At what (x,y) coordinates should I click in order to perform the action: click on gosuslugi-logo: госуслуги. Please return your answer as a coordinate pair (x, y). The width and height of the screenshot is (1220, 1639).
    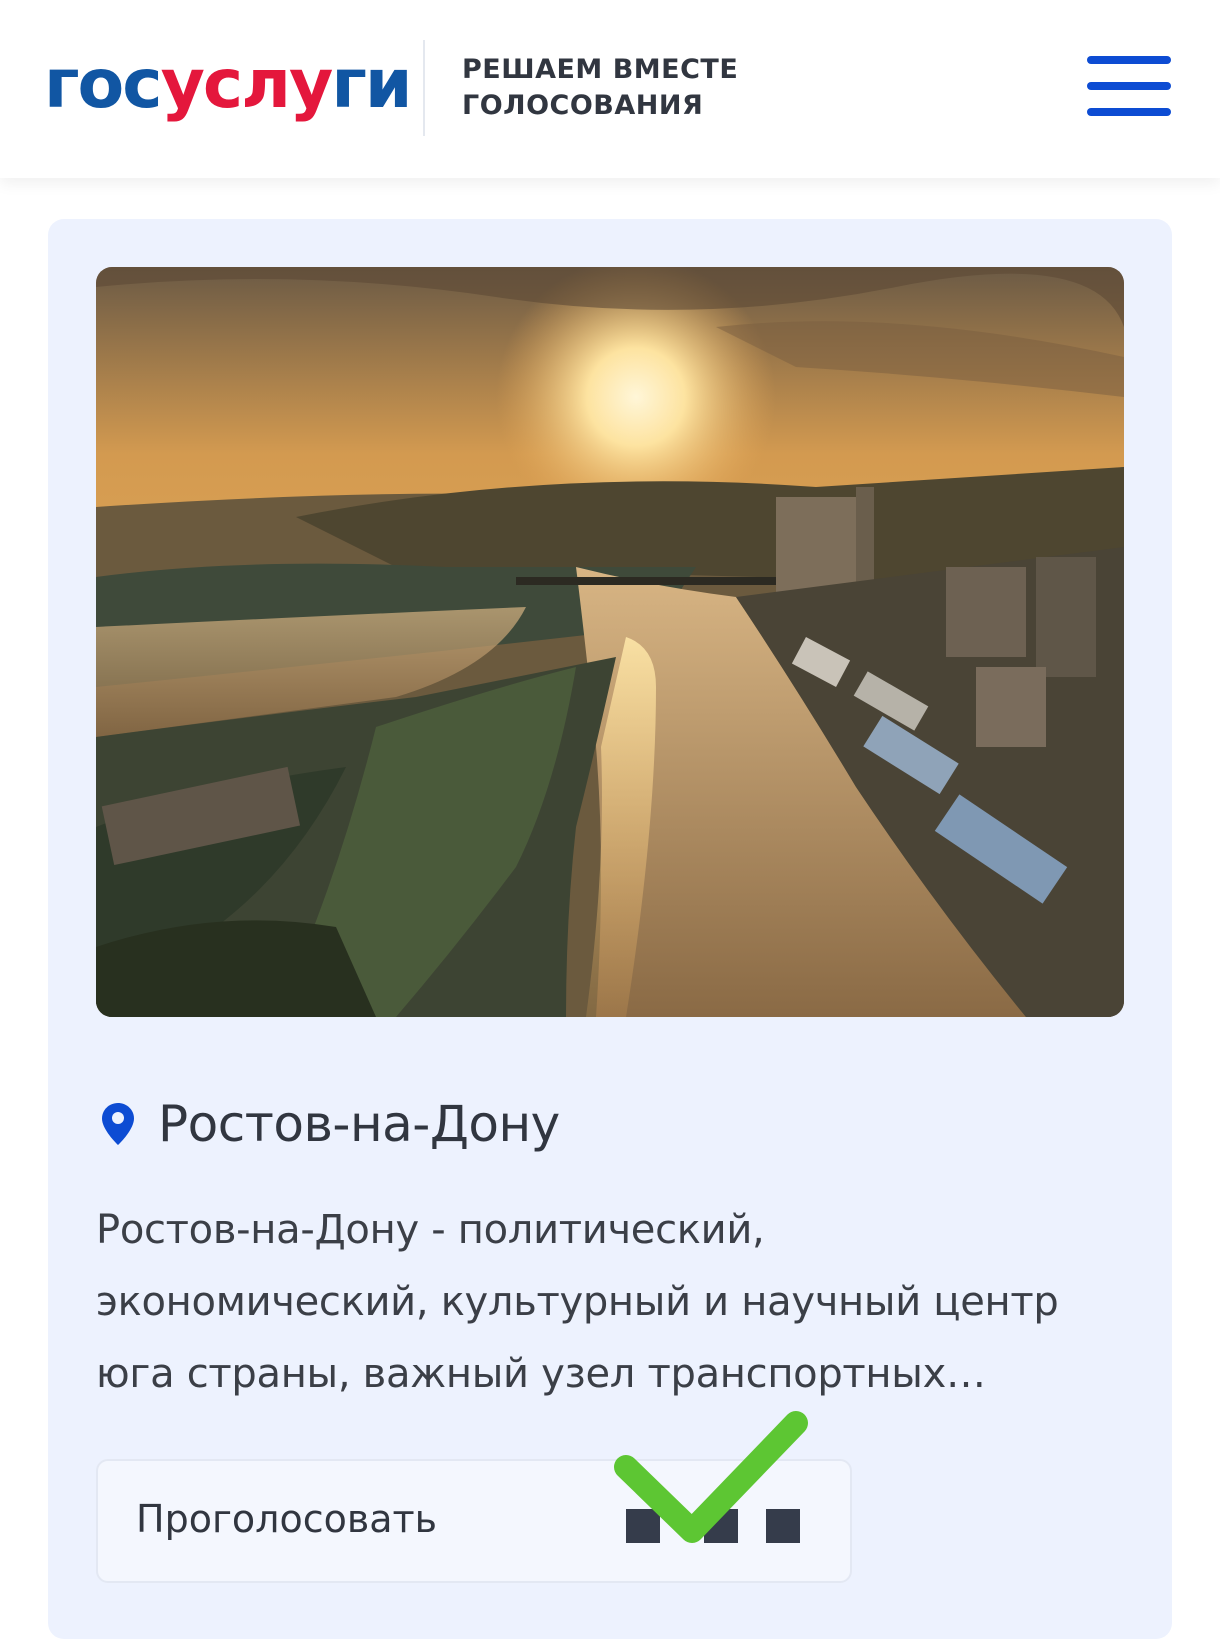
    Looking at the image, I should click on (228, 85).